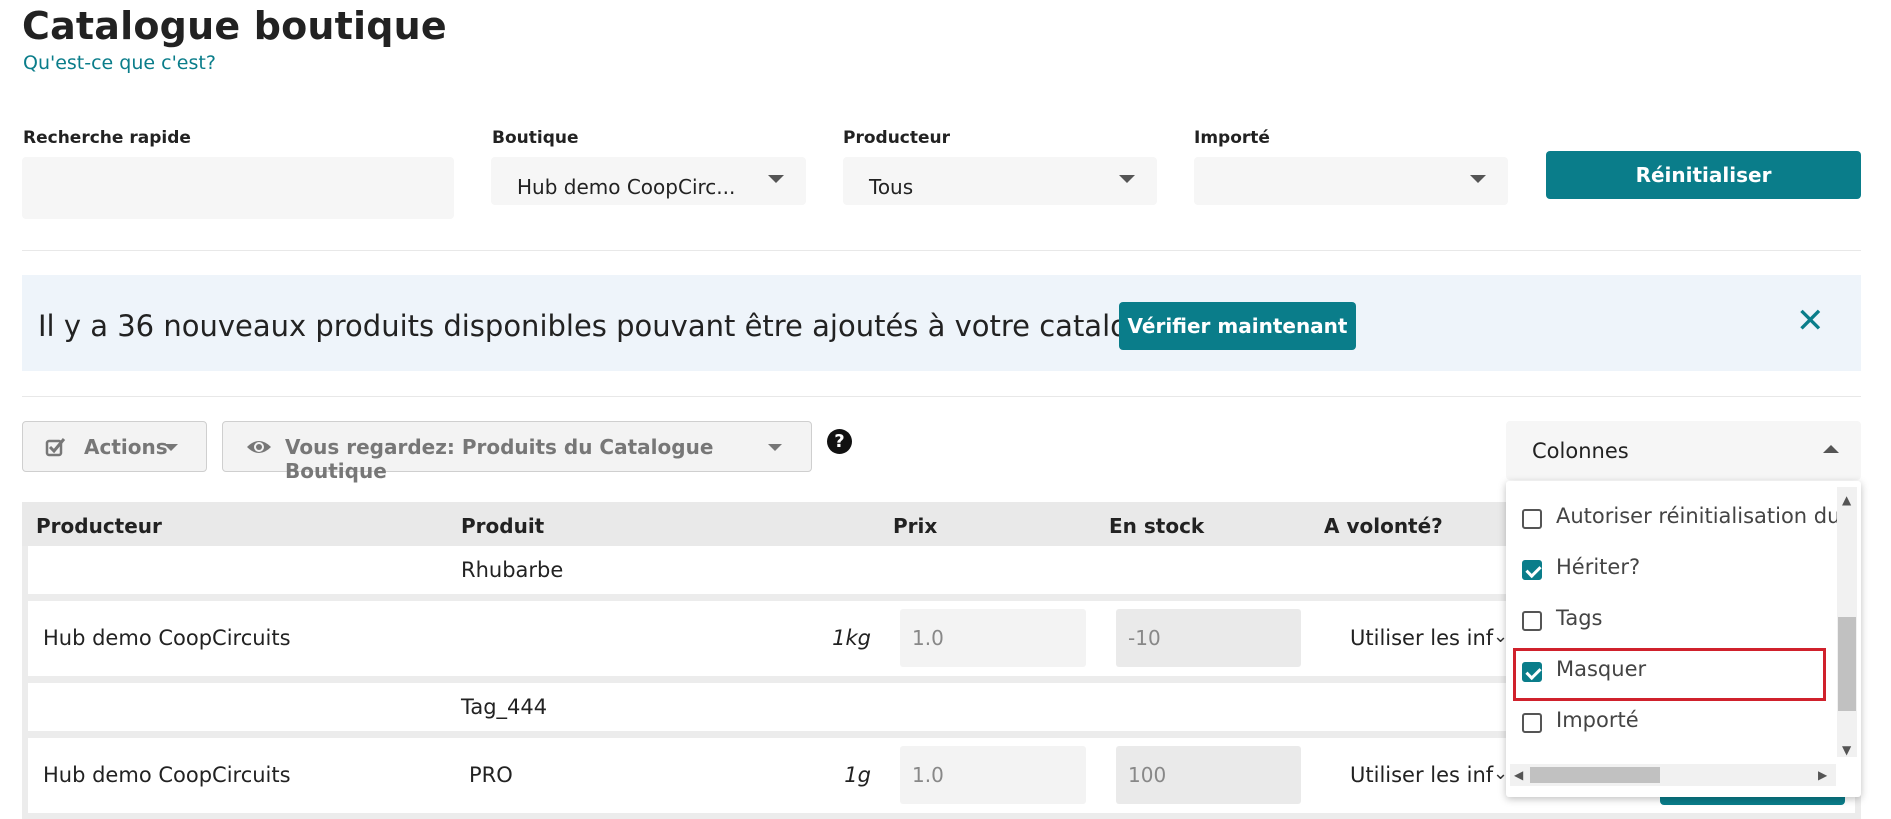 This screenshot has width=1891, height=819. Describe the element at coordinates (839, 441) in the screenshot. I see `question-circle-icon: ?` at that location.